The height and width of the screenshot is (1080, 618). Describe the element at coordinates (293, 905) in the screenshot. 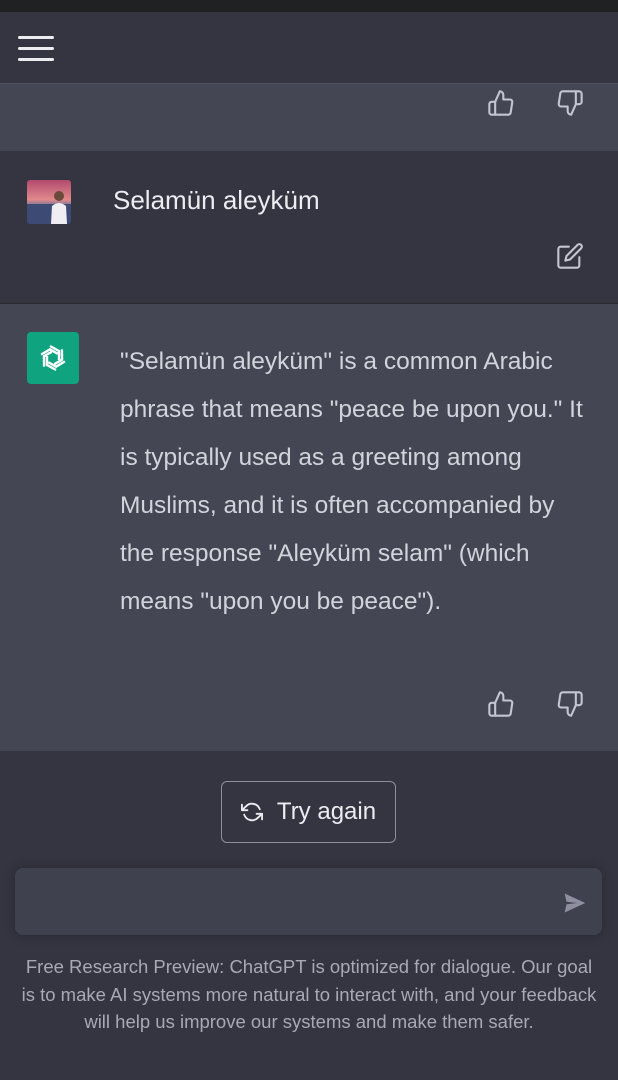

I see `message-input` at that location.